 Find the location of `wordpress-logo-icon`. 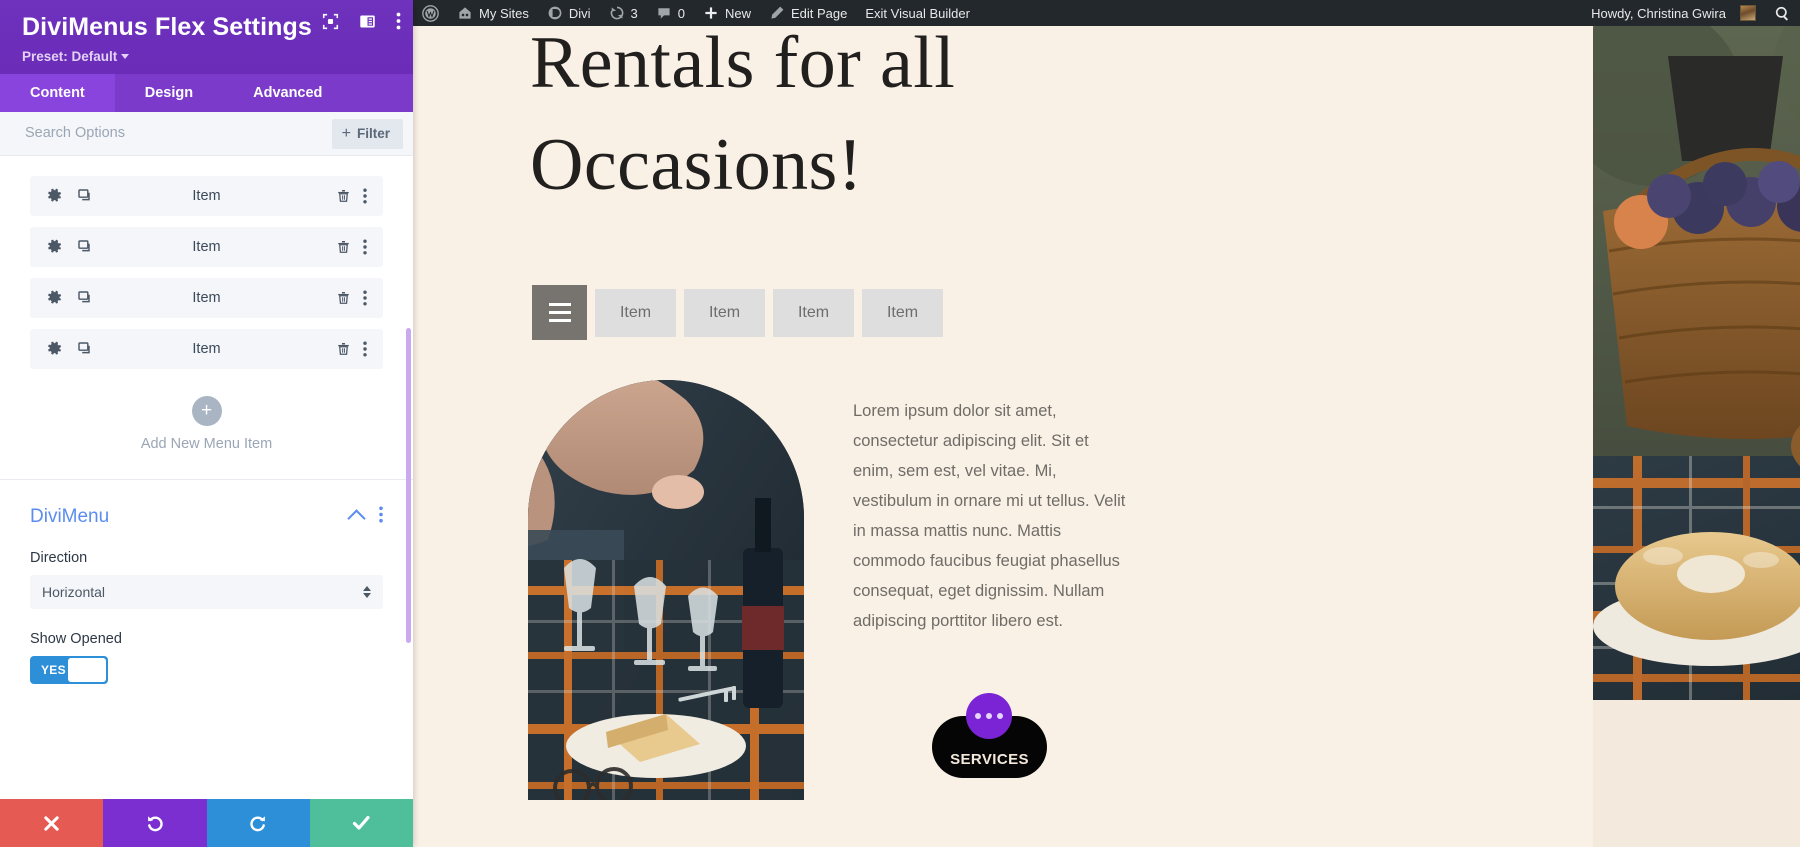

wordpress-logo-icon is located at coordinates (430, 13).